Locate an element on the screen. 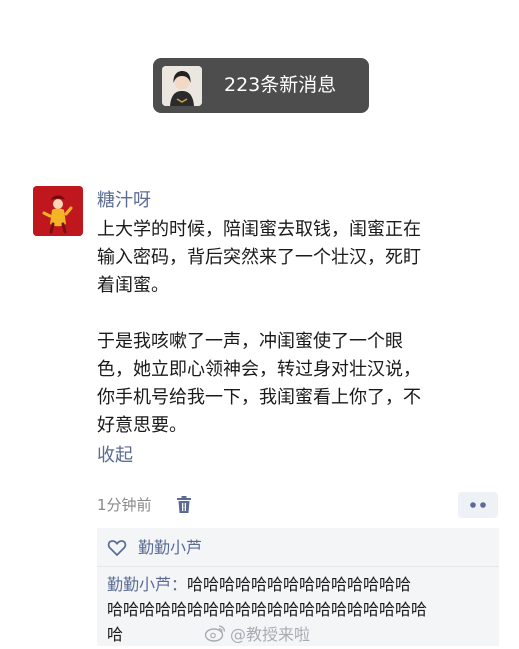  comment-text: 哈哈哈哈哈哈哈哈哈哈哈哈哈哈 is located at coordinates (299, 584).